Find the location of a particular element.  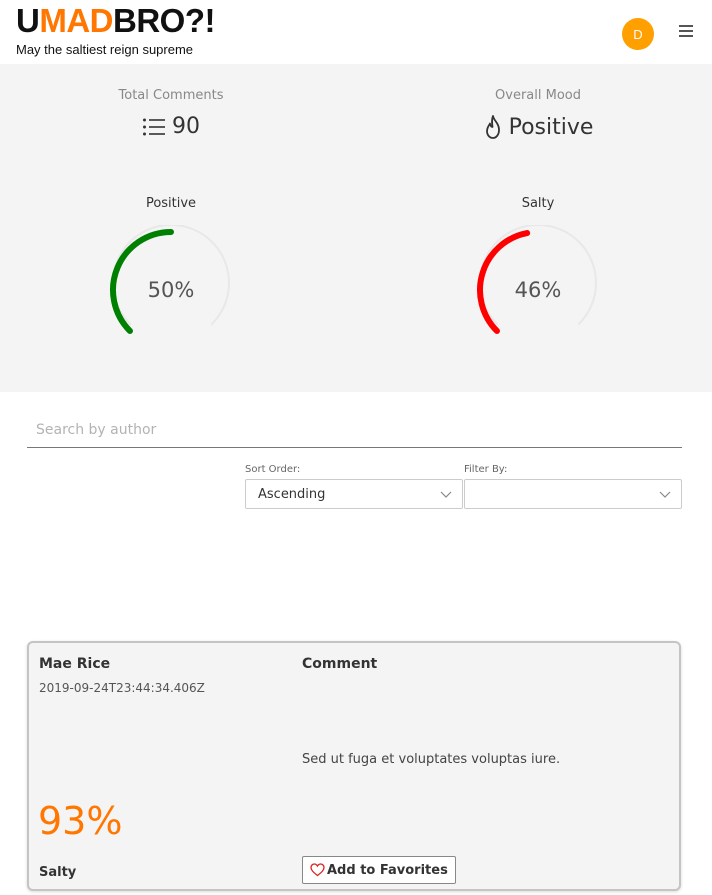

tagline: May the saltiest reign supreme is located at coordinates (105, 49).